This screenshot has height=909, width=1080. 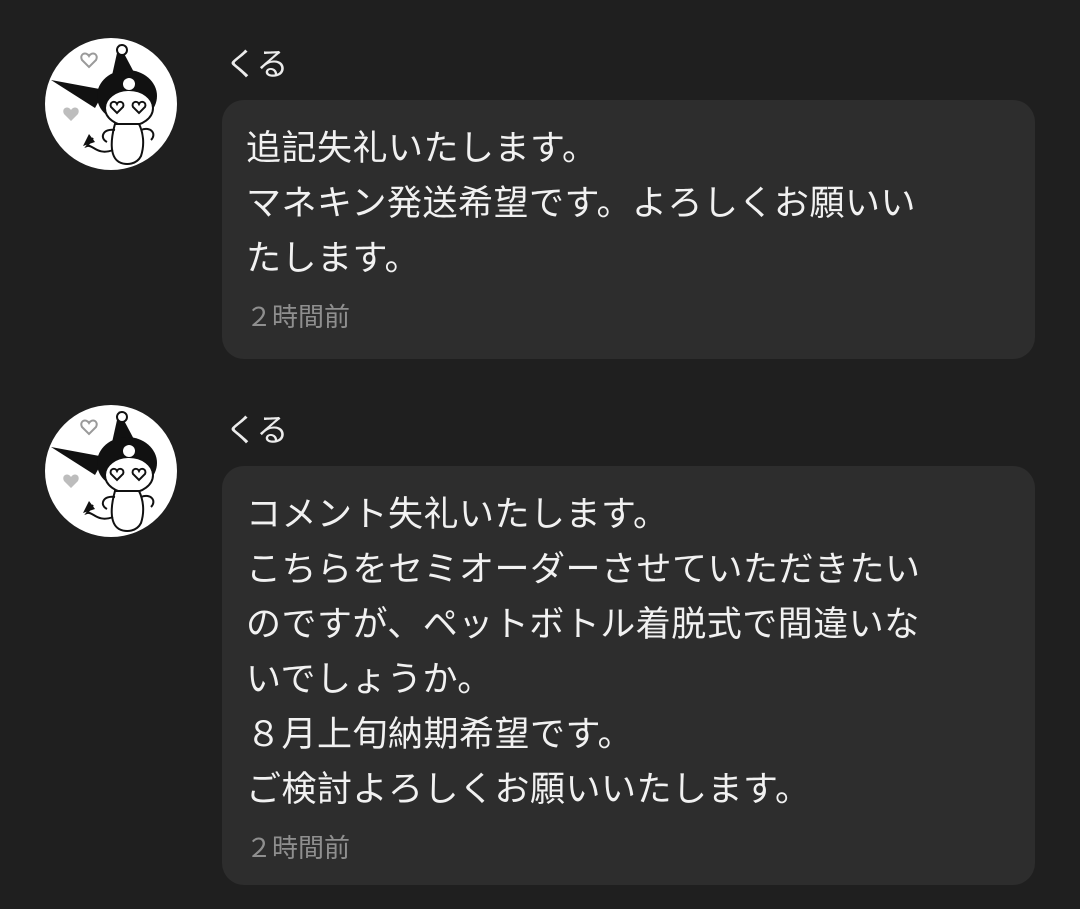 What do you see at coordinates (440, 735) in the screenshot?
I see `comment-text-line: ８月上旬納期希望です。` at bounding box center [440, 735].